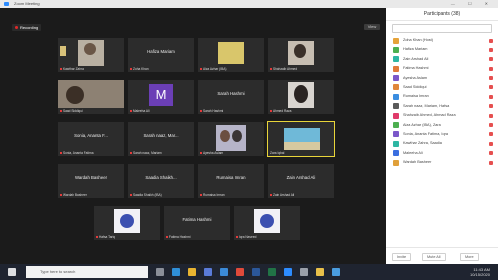  What do you see at coordinates (212, 195) in the screenshot?
I see `tile-caption: Rumaisa Imran` at bounding box center [212, 195].